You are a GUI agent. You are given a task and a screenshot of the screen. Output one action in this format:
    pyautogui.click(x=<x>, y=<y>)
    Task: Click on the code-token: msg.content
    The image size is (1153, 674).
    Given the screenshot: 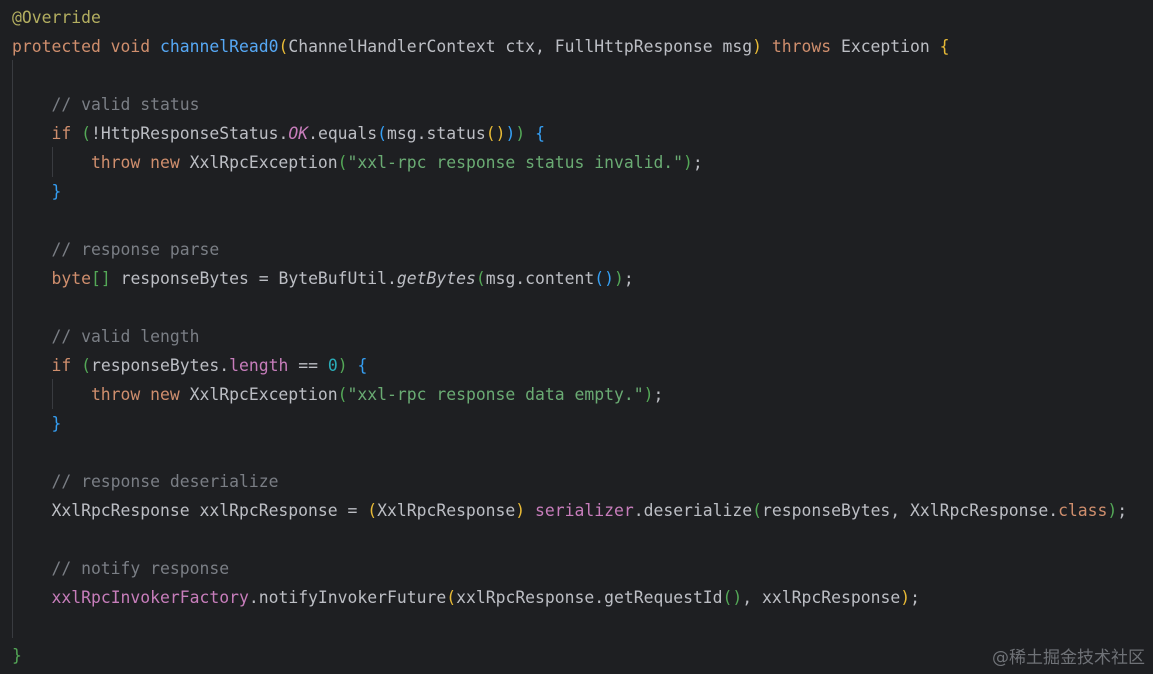 What is the action you would take?
    pyautogui.click(x=540, y=278)
    